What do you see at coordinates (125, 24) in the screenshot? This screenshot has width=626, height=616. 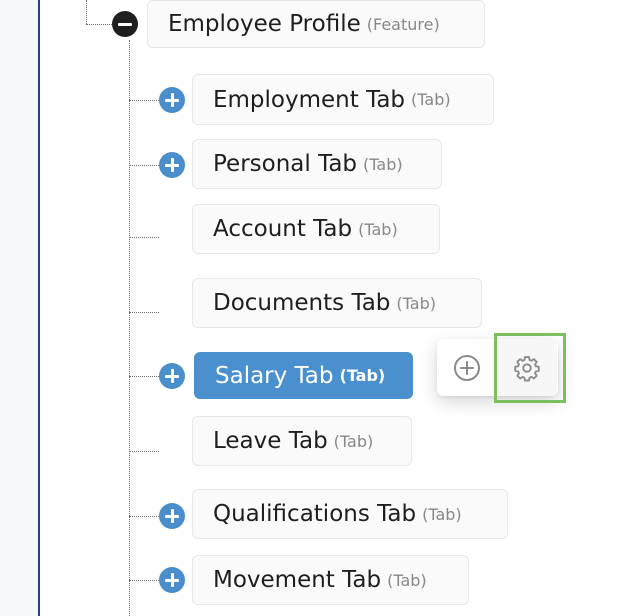 I see `collapse-toggle-icon` at bounding box center [125, 24].